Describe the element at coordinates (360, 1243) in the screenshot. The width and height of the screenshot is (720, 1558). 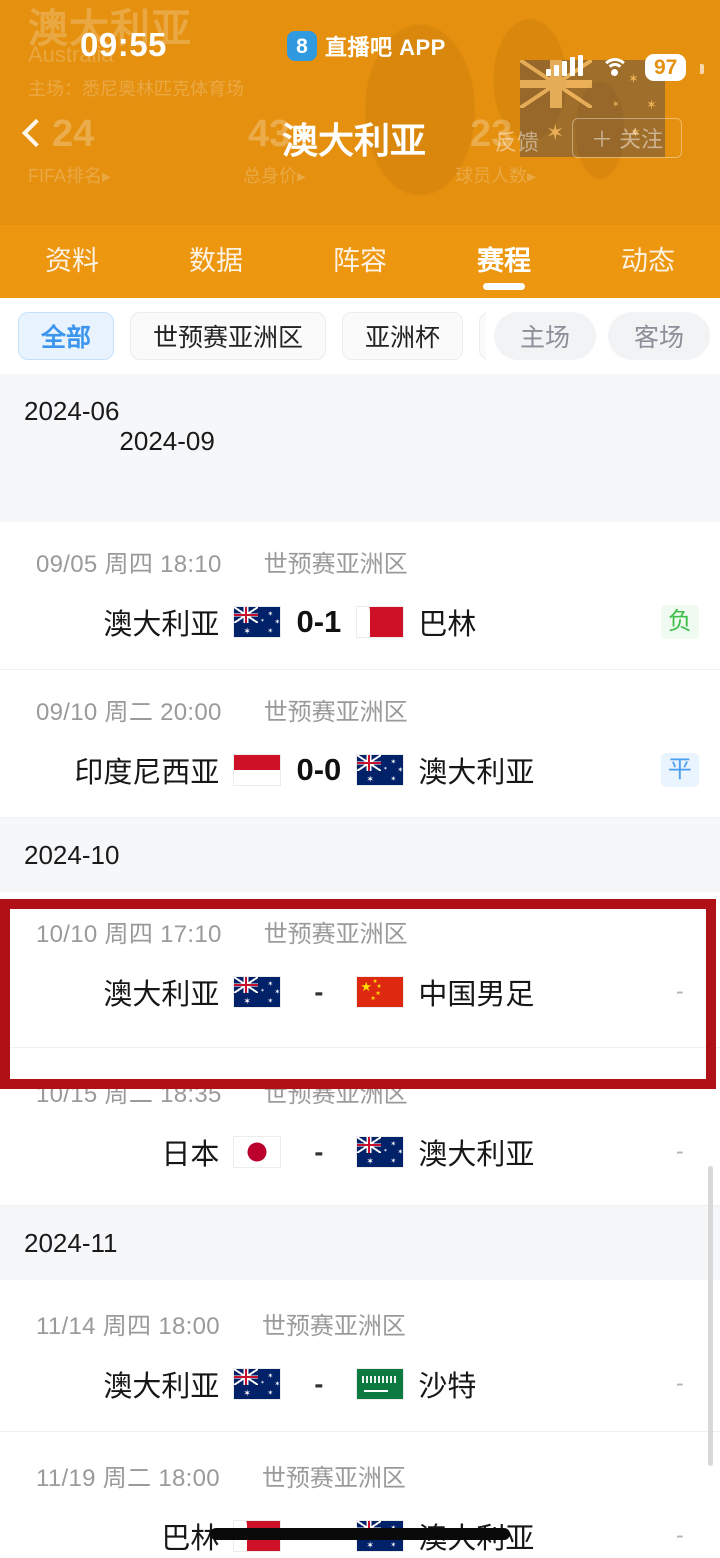
I see `month-header-2024-11: 2024-11` at that location.